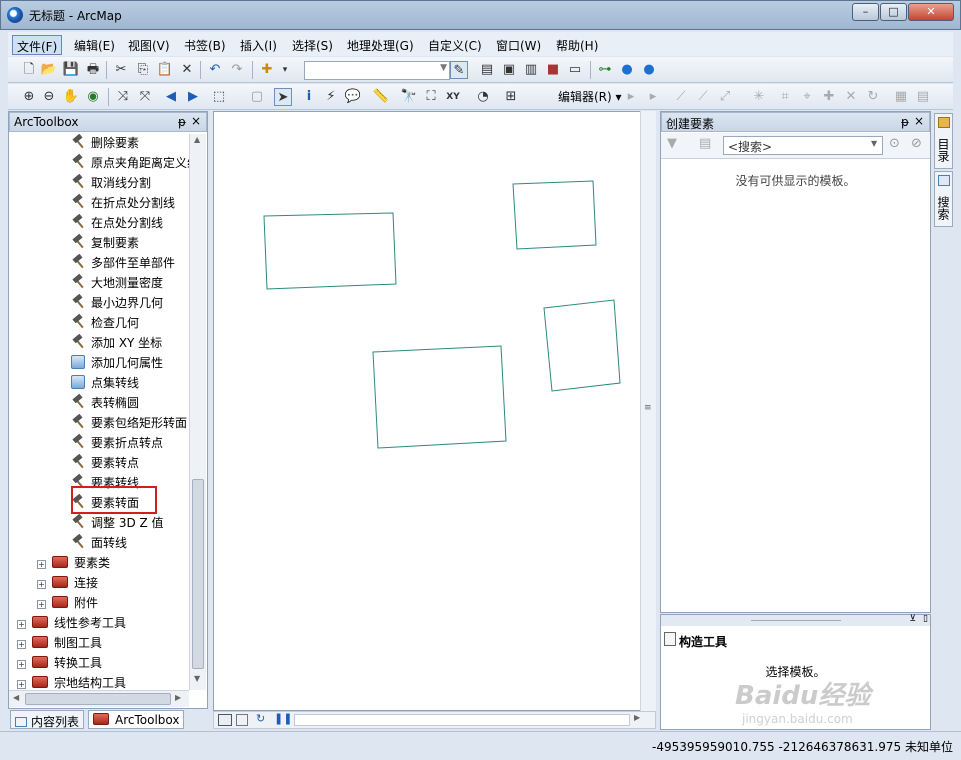 The height and width of the screenshot is (760, 961). I want to click on edit-vertices-icon: ⌗, so click(785, 97).